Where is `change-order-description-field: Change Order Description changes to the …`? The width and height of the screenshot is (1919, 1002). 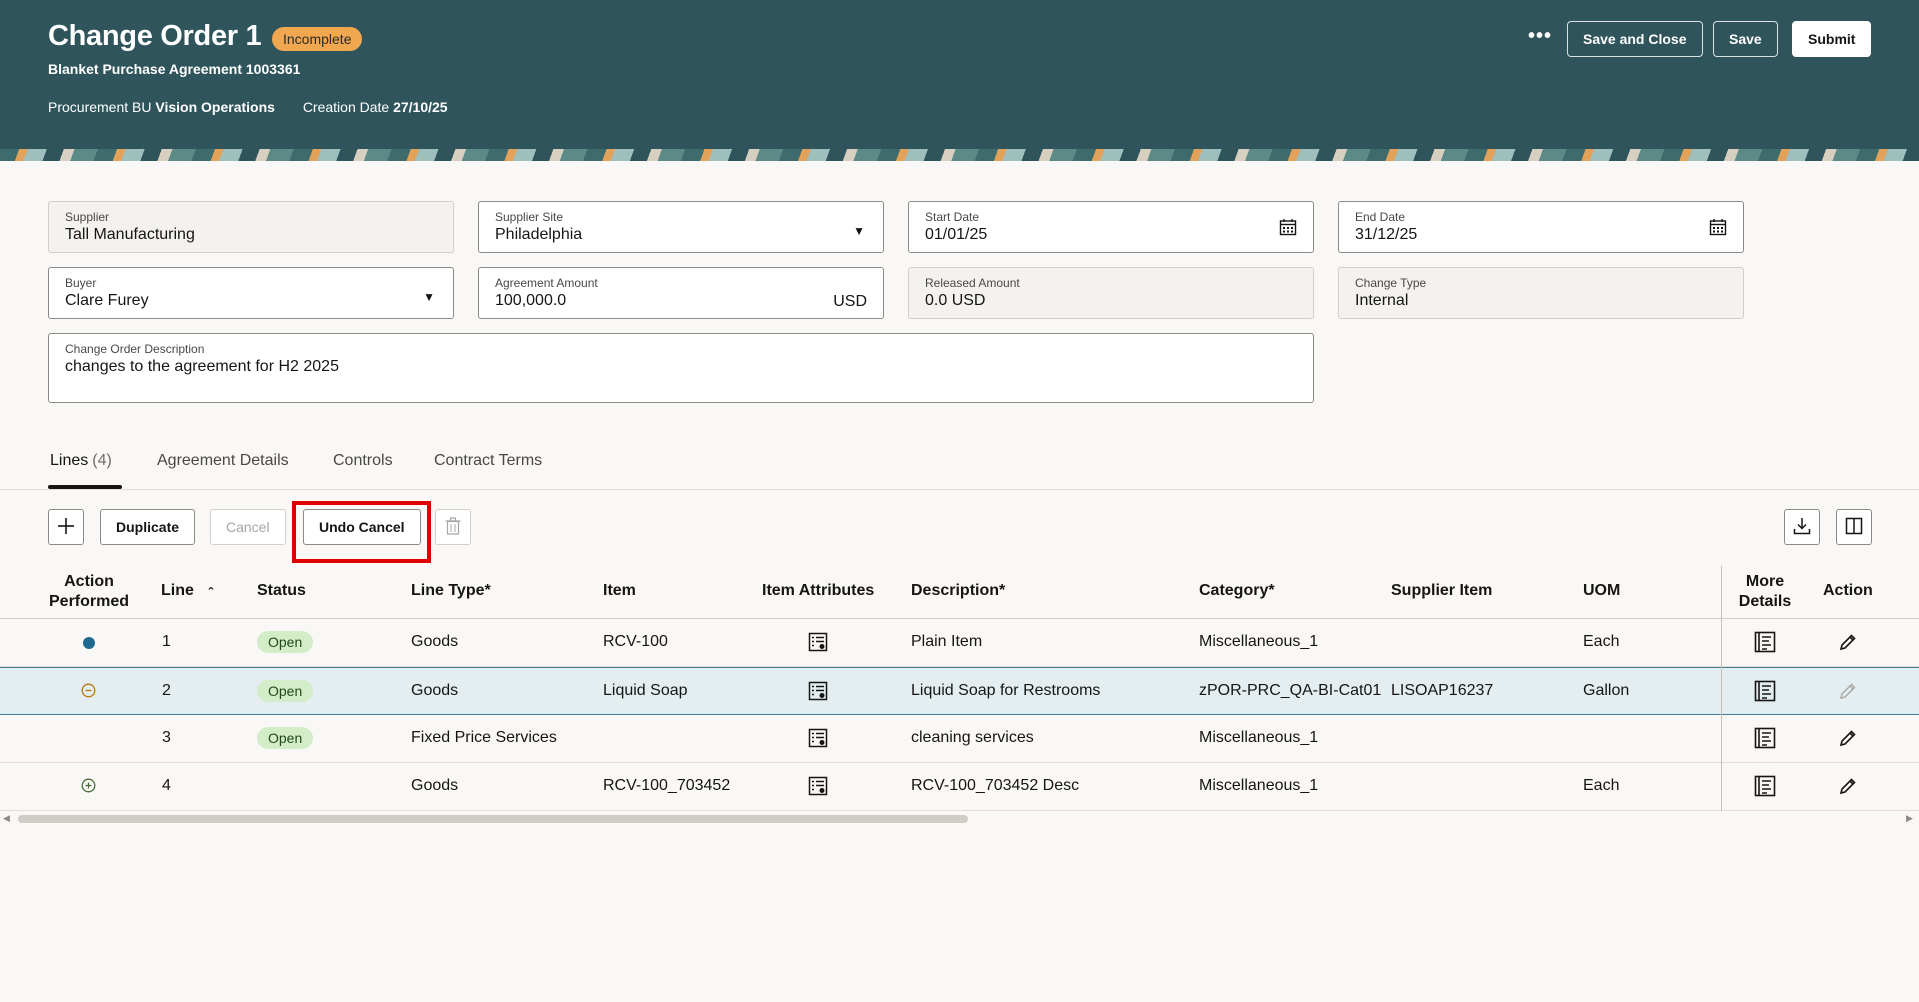 change-order-description-field: Change Order Description changes to the … is located at coordinates (681, 368).